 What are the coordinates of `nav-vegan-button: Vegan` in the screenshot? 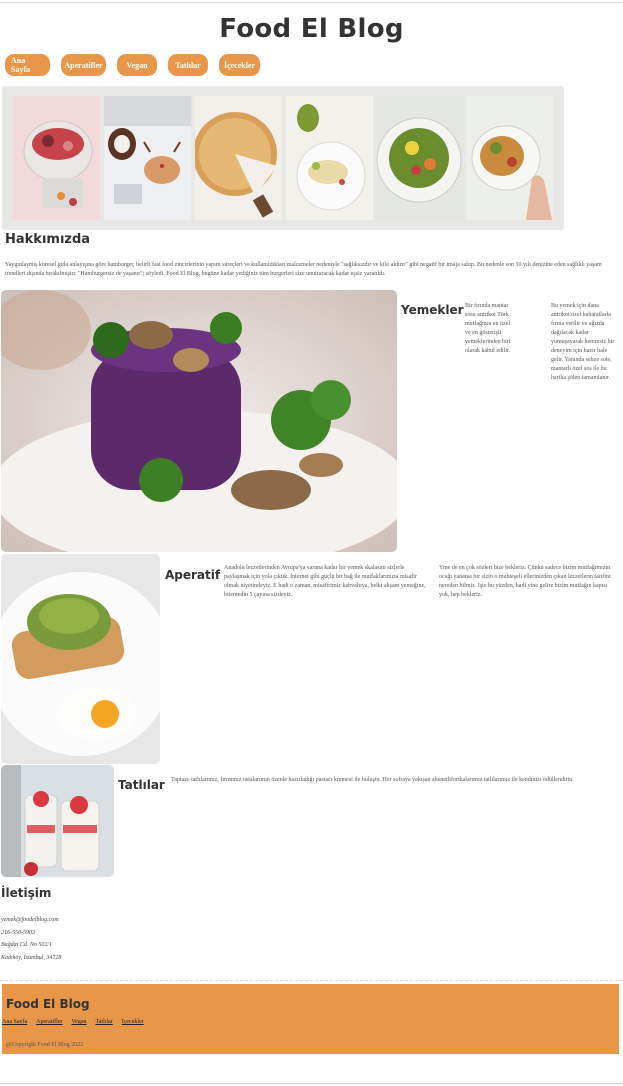 It's located at (137, 65).